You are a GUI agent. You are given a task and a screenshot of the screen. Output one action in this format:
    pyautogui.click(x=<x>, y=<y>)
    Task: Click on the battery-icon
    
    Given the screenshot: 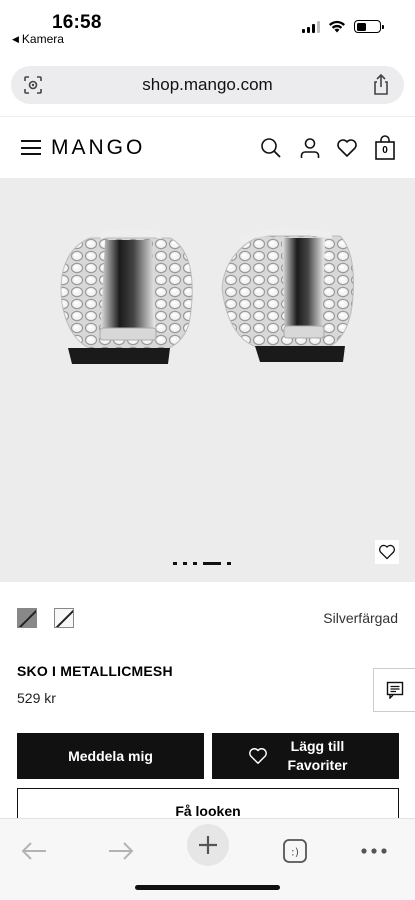 What is the action you would take?
    pyautogui.click(x=369, y=26)
    